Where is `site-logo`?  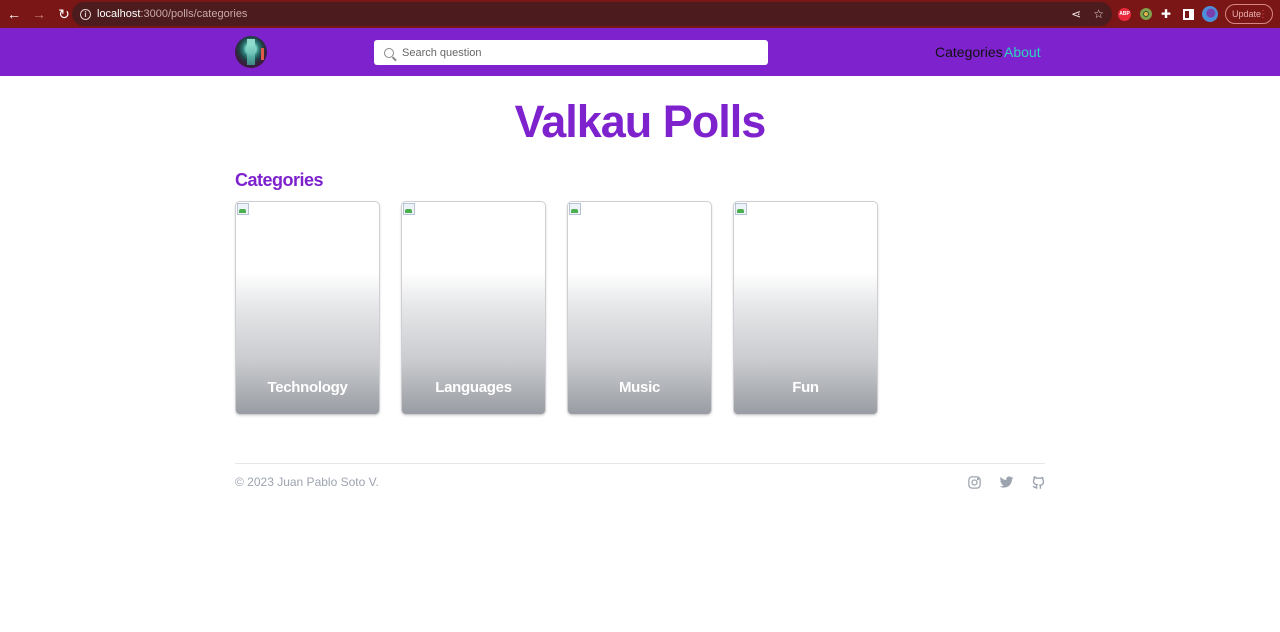 site-logo is located at coordinates (251, 52).